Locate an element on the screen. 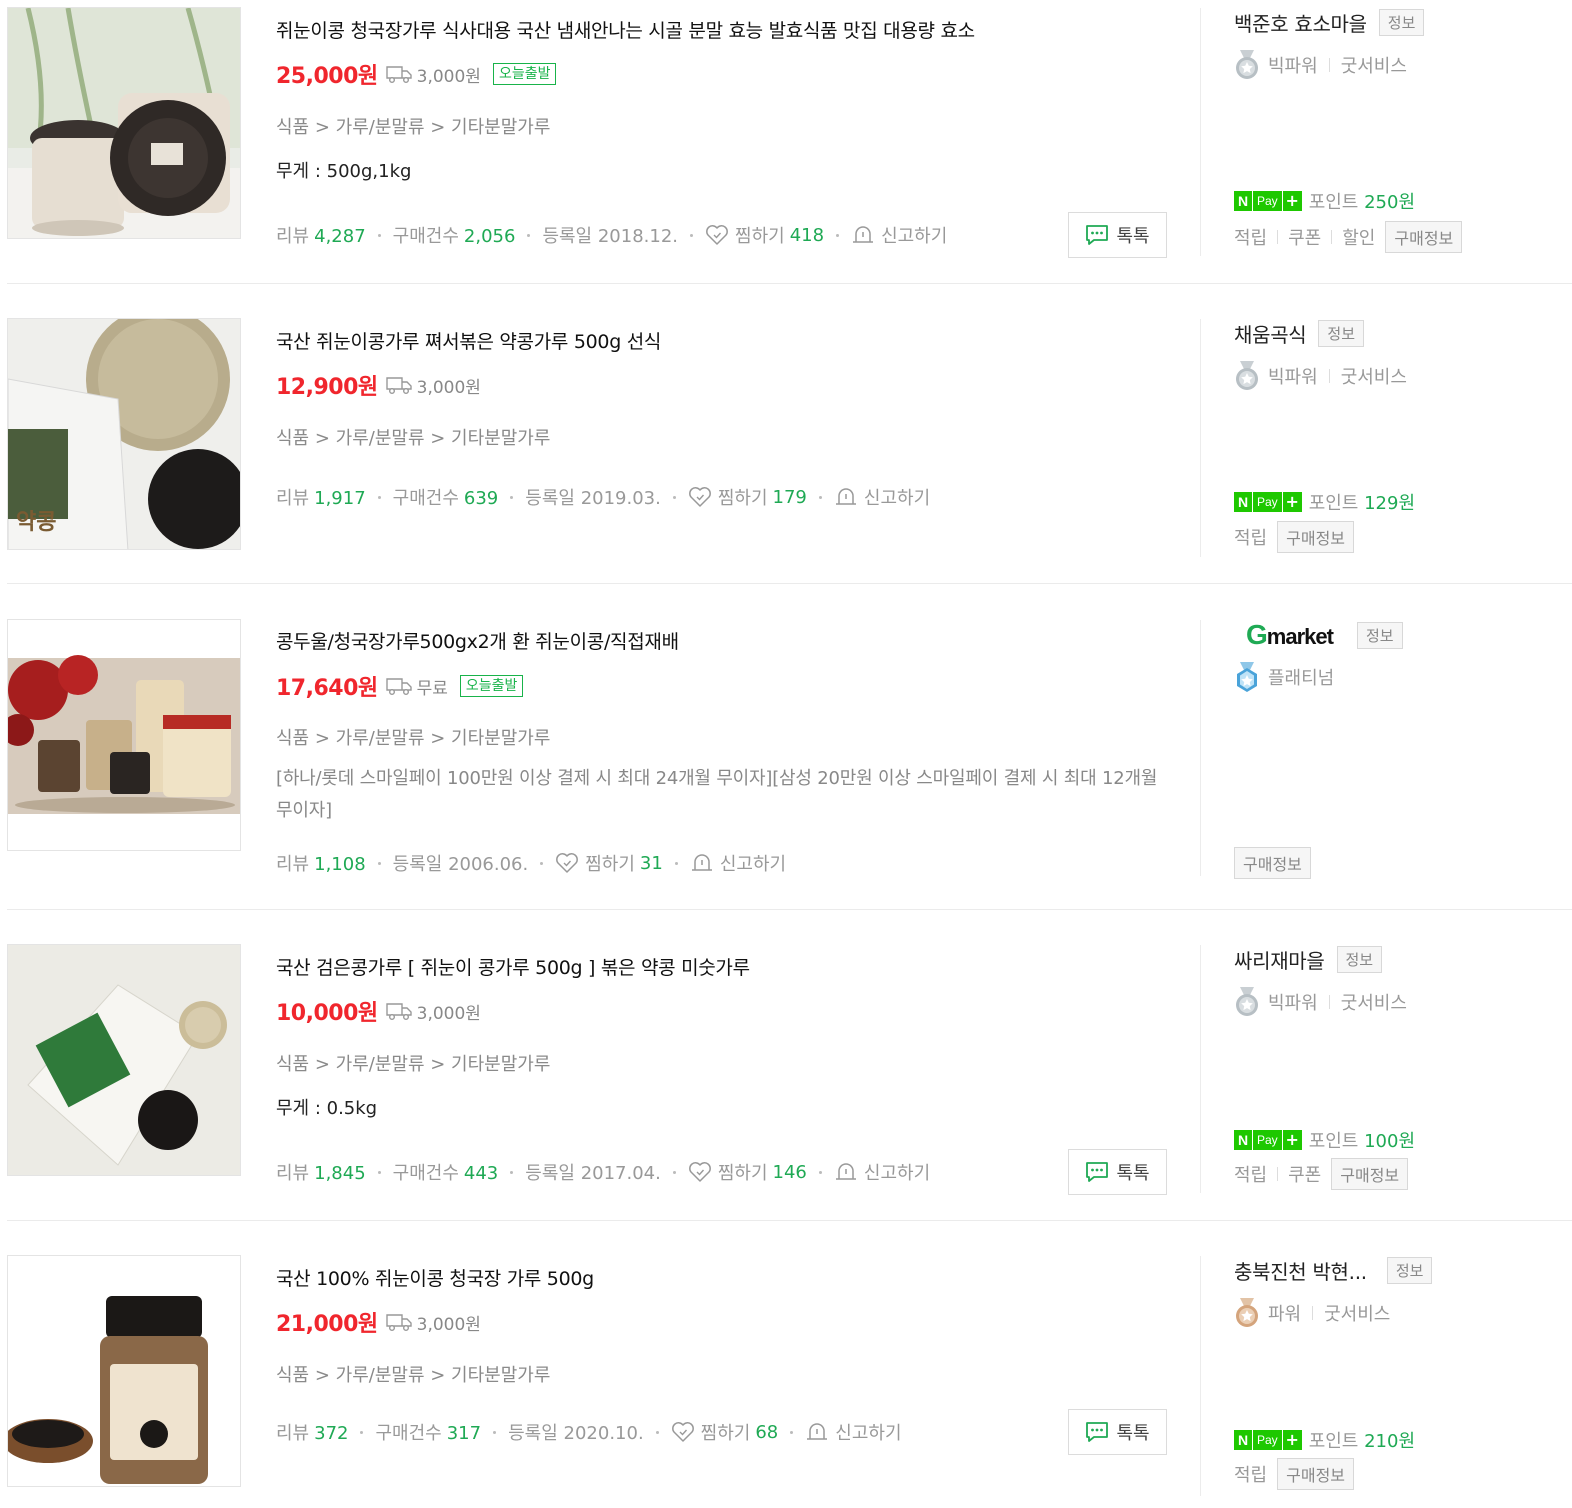  benefit-row: 적립 쿠폰 할인 구매정보 is located at coordinates (1348, 237).